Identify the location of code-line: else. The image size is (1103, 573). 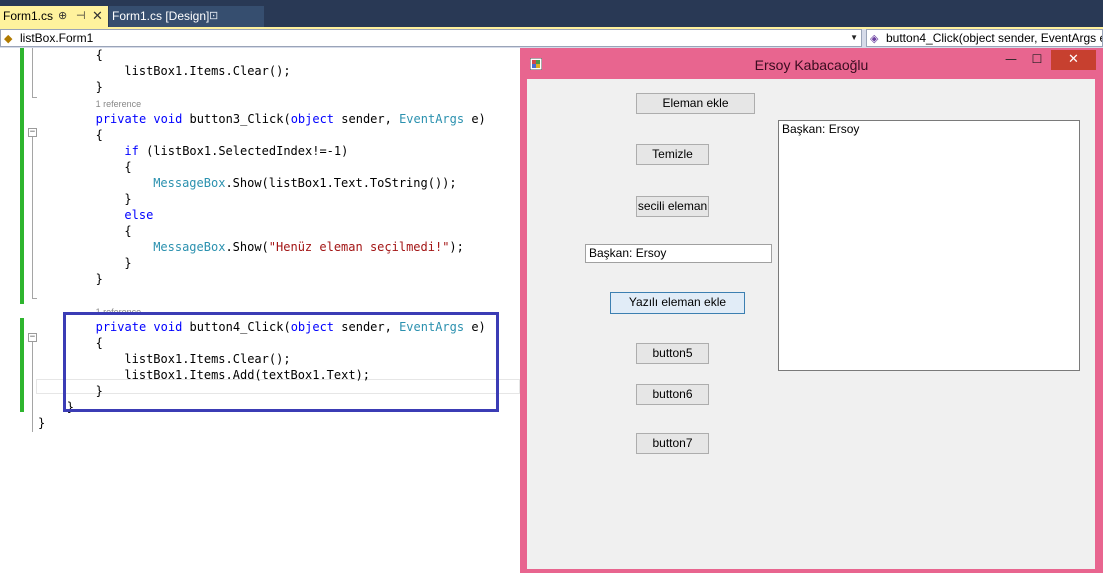
(138, 215).